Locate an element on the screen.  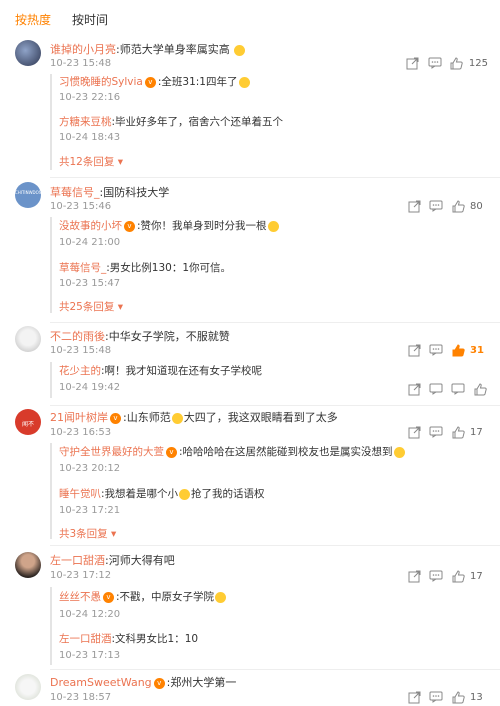
comment-text: 大四了，我这双眼睛看到了太多 is located at coordinates (260, 417).